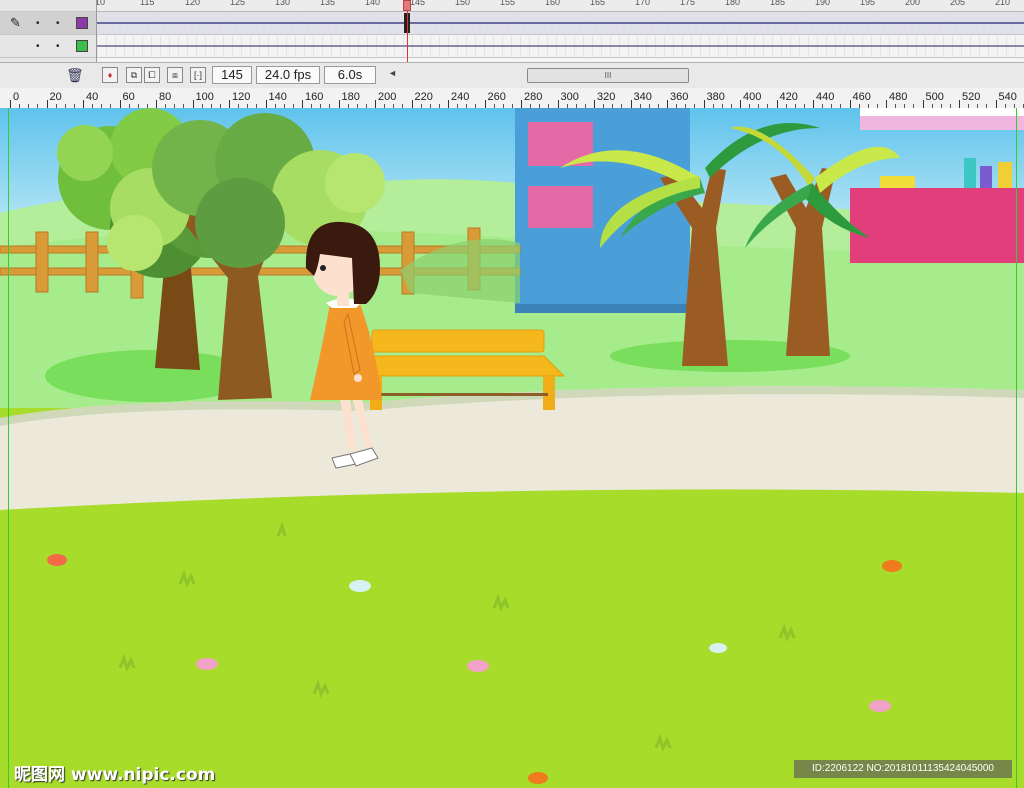 The width and height of the screenshot is (1024, 788). Describe the element at coordinates (101, 3) in the screenshot. I see `frame-ruler-tick: 10` at that location.